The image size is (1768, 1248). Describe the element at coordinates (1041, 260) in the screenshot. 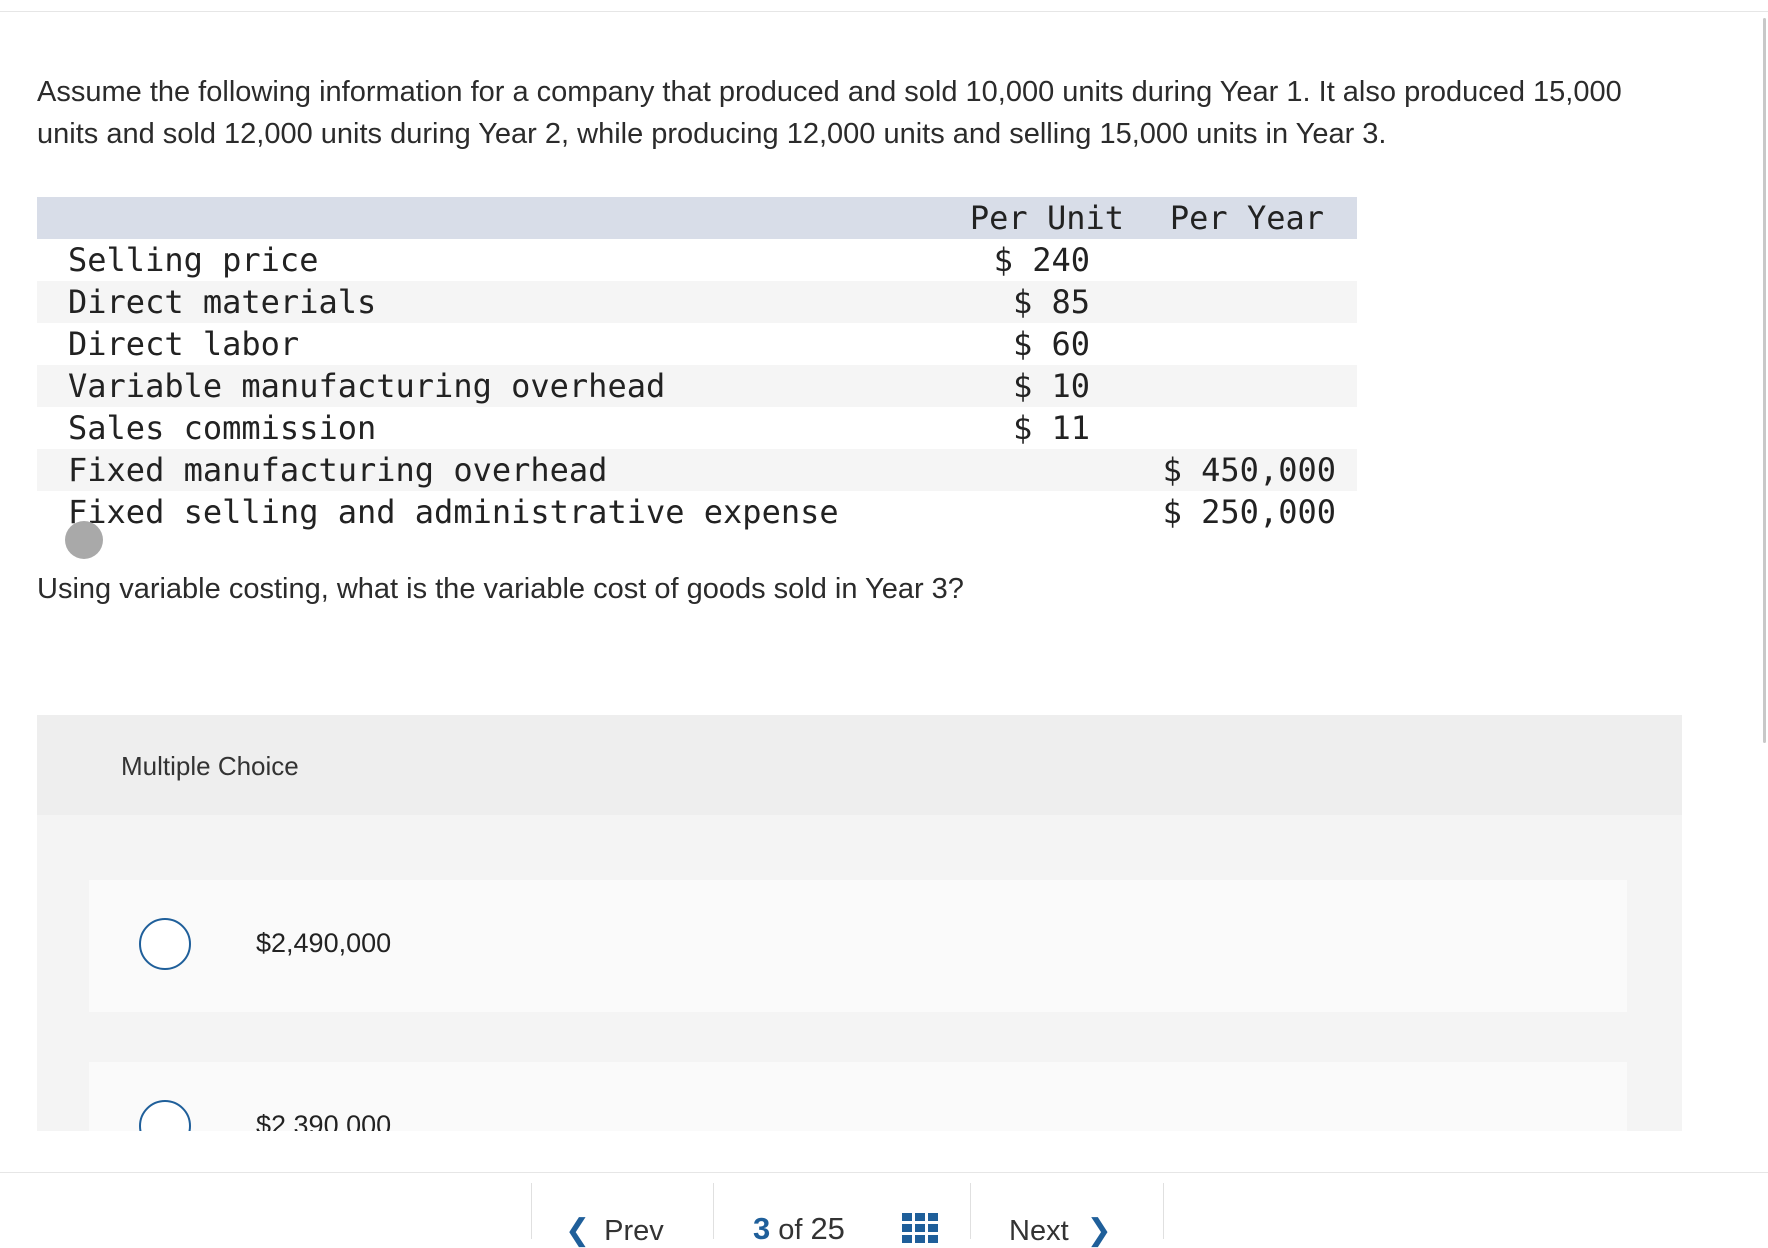

I see `row-per-unit: $ 240` at that location.